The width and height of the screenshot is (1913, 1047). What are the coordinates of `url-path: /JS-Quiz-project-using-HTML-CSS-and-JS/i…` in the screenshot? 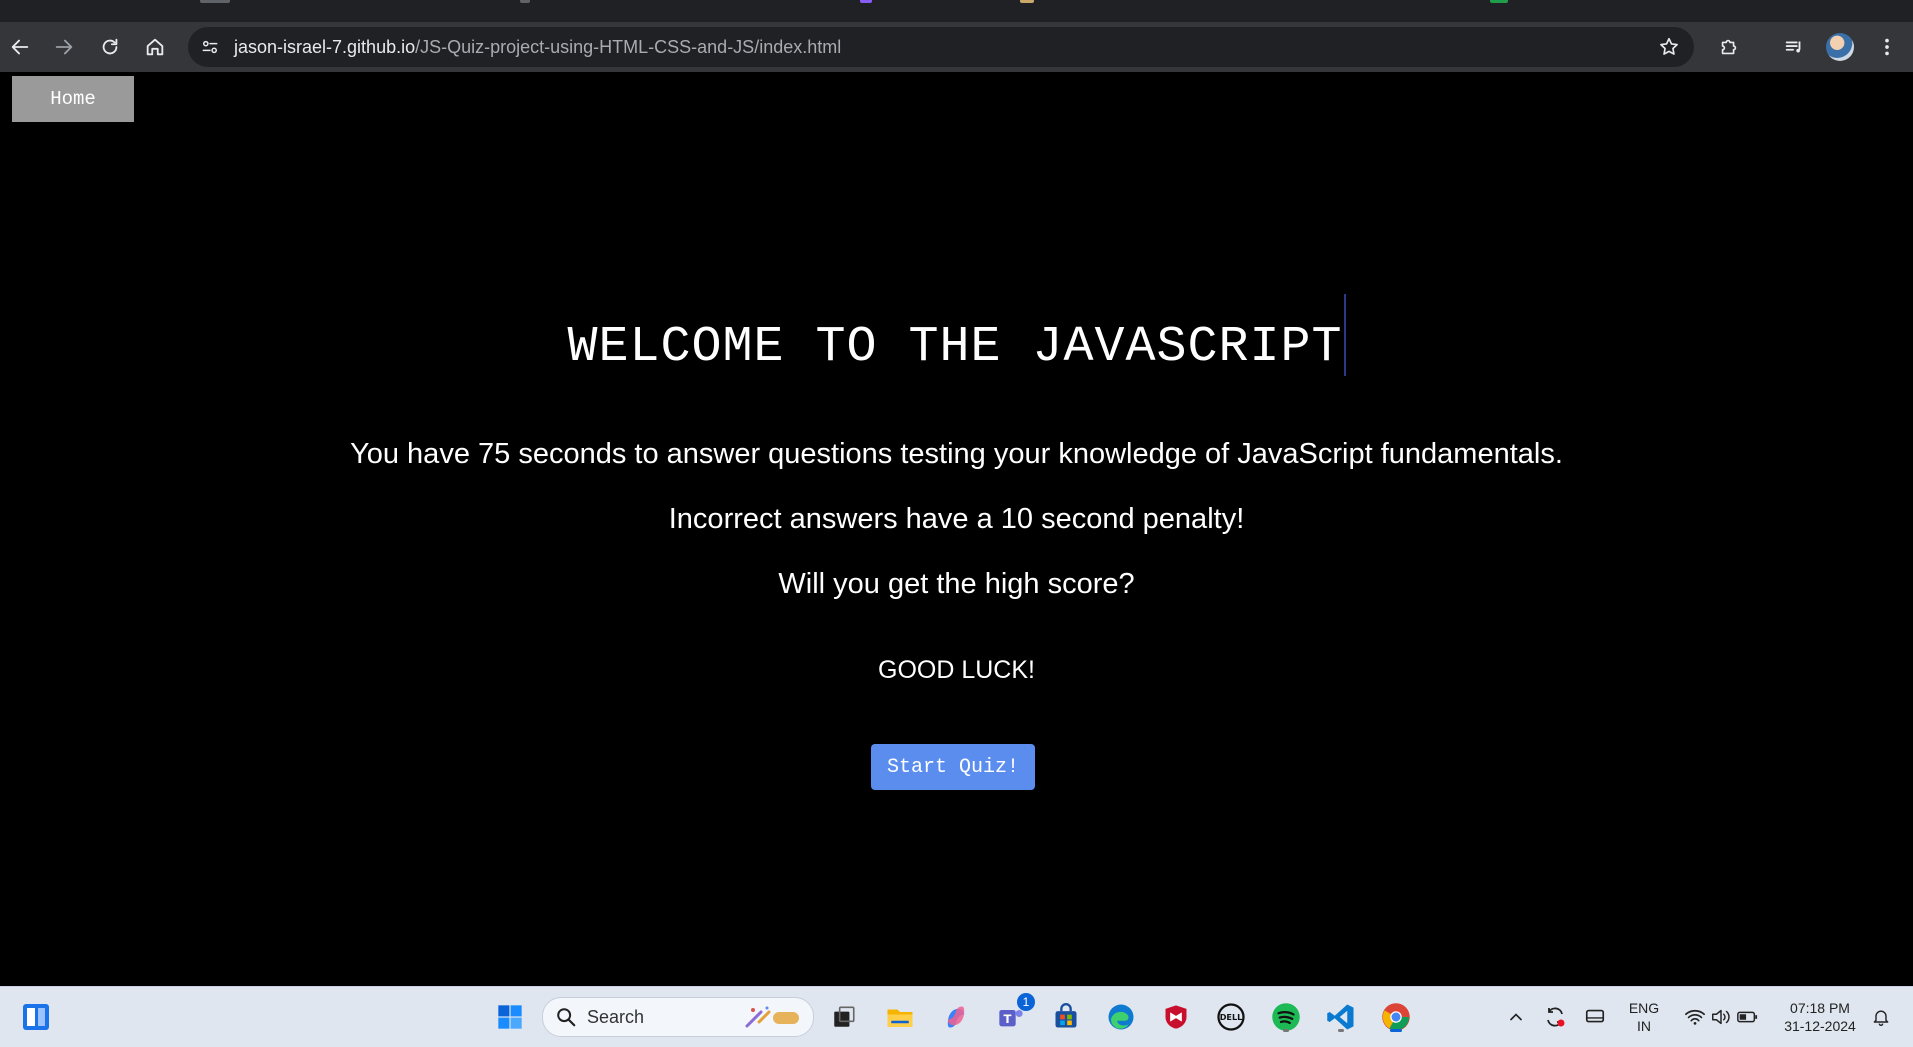 It's located at (628, 47).